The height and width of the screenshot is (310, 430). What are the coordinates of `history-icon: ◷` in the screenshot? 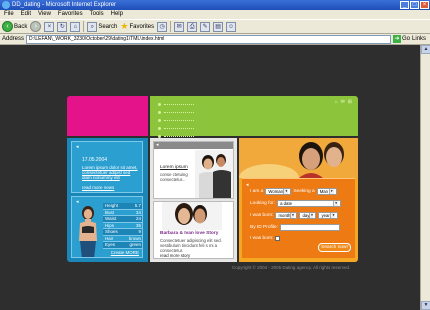 It's located at (162, 26).